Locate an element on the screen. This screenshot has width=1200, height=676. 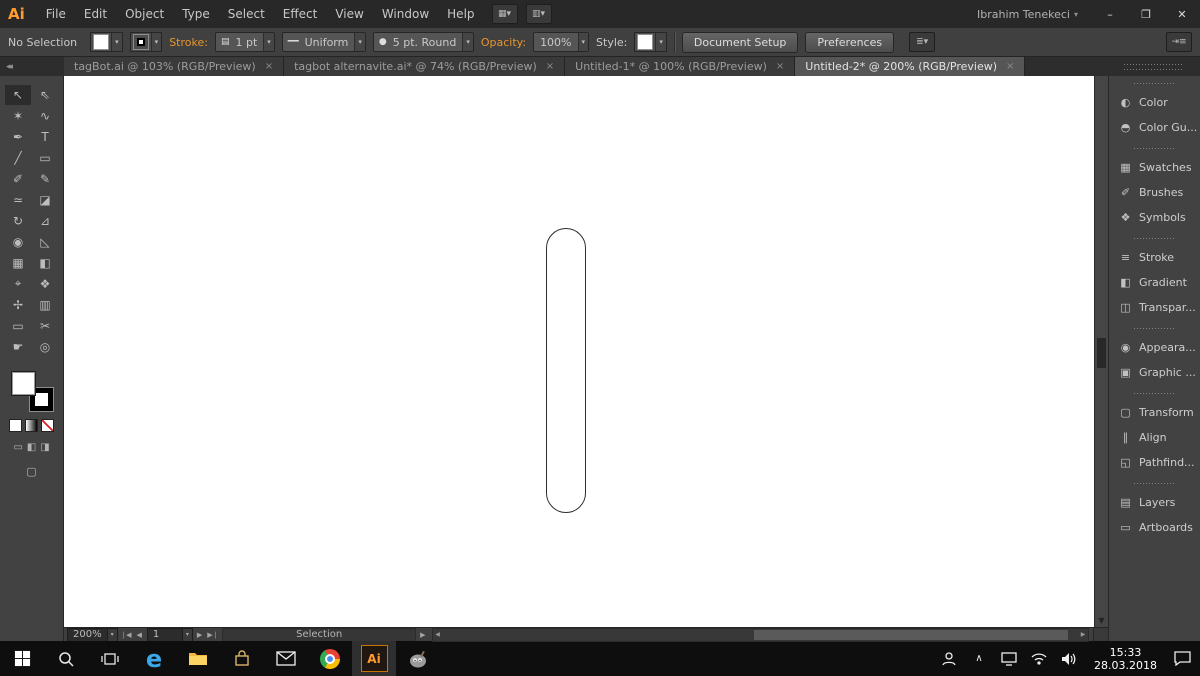
document-tab-untitled-1: Untitled-1* @ 100% (RGB/Preview) × is located at coordinates (680, 66).